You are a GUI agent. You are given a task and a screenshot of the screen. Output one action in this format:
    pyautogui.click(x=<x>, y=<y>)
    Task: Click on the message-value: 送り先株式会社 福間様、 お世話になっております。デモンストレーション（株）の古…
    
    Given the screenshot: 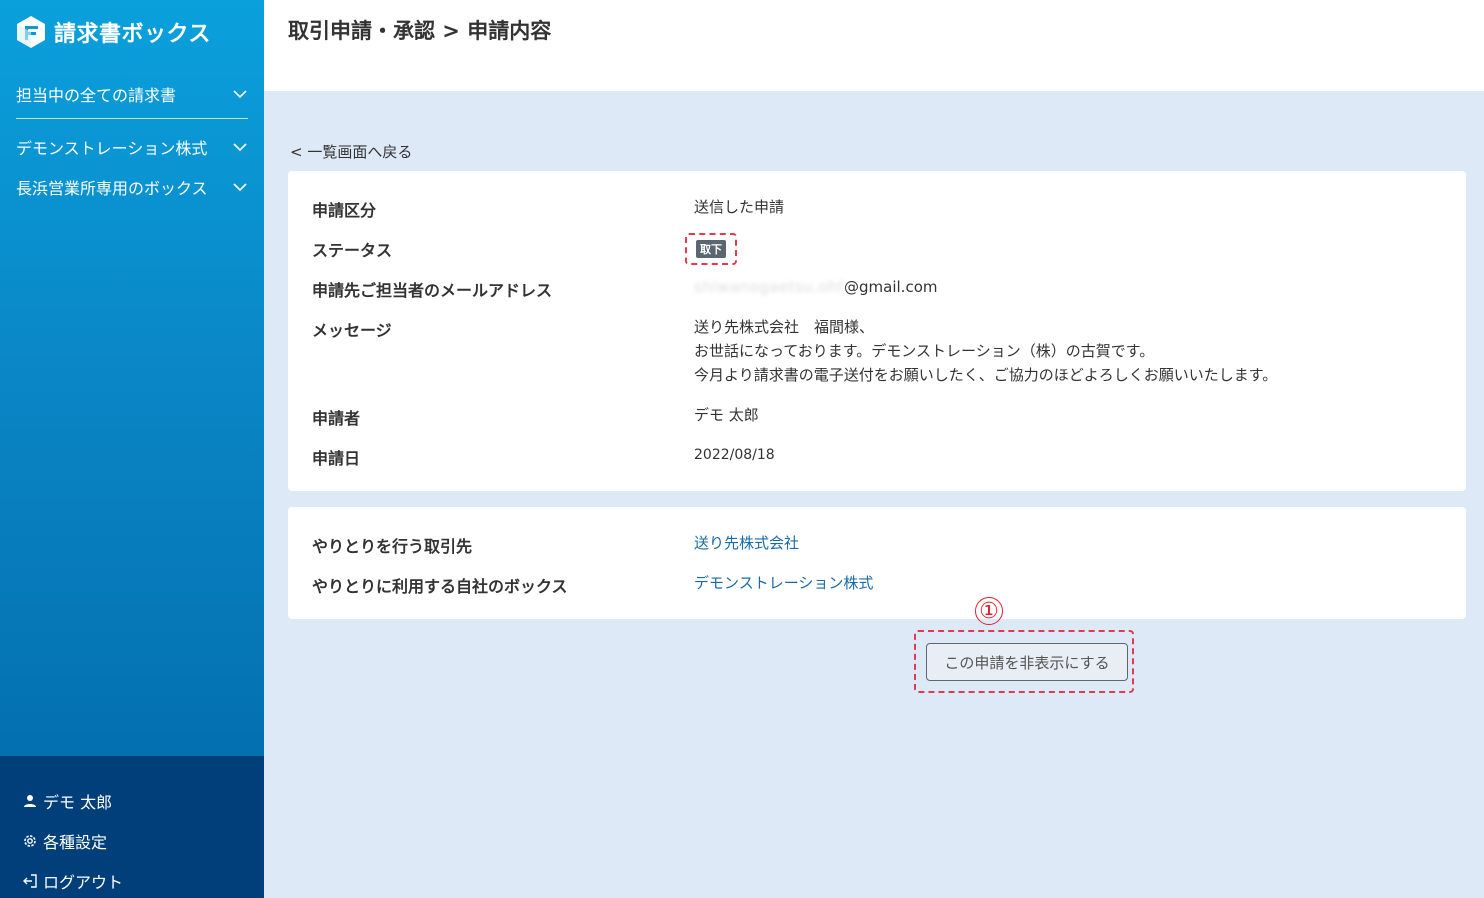 What is the action you would take?
    pyautogui.click(x=985, y=351)
    